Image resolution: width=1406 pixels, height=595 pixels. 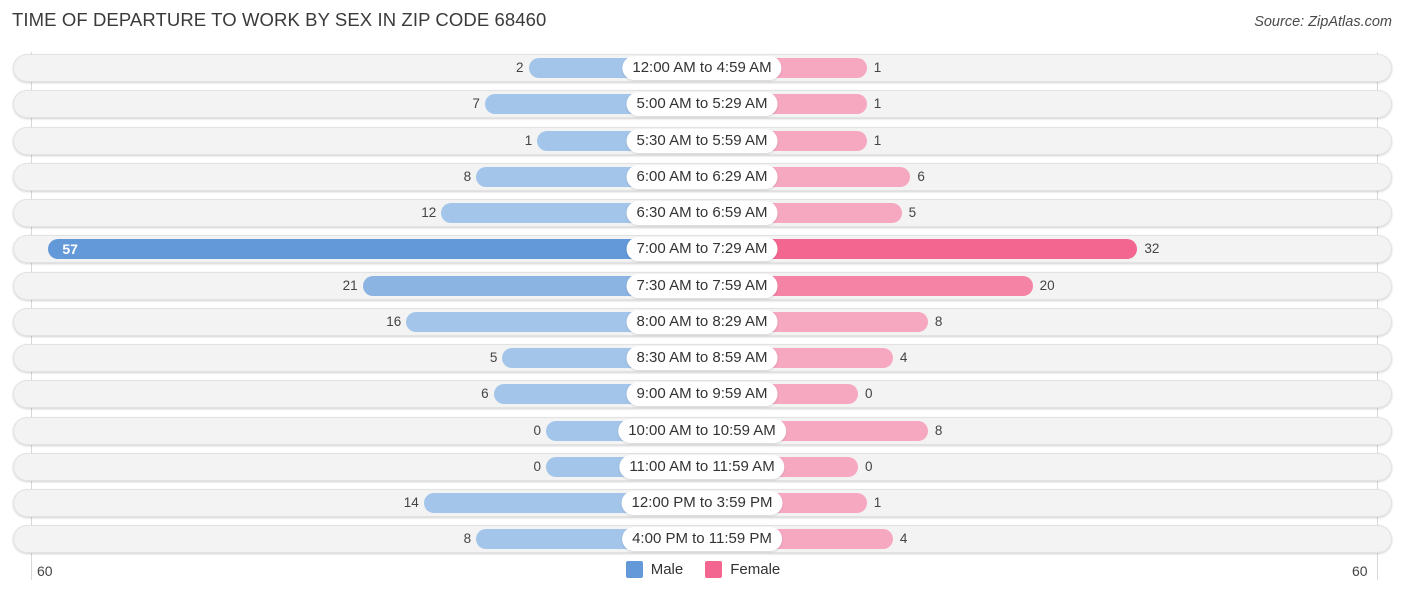 I want to click on category-label: 5:30 AM to 5:59 AM, so click(x=702, y=140).